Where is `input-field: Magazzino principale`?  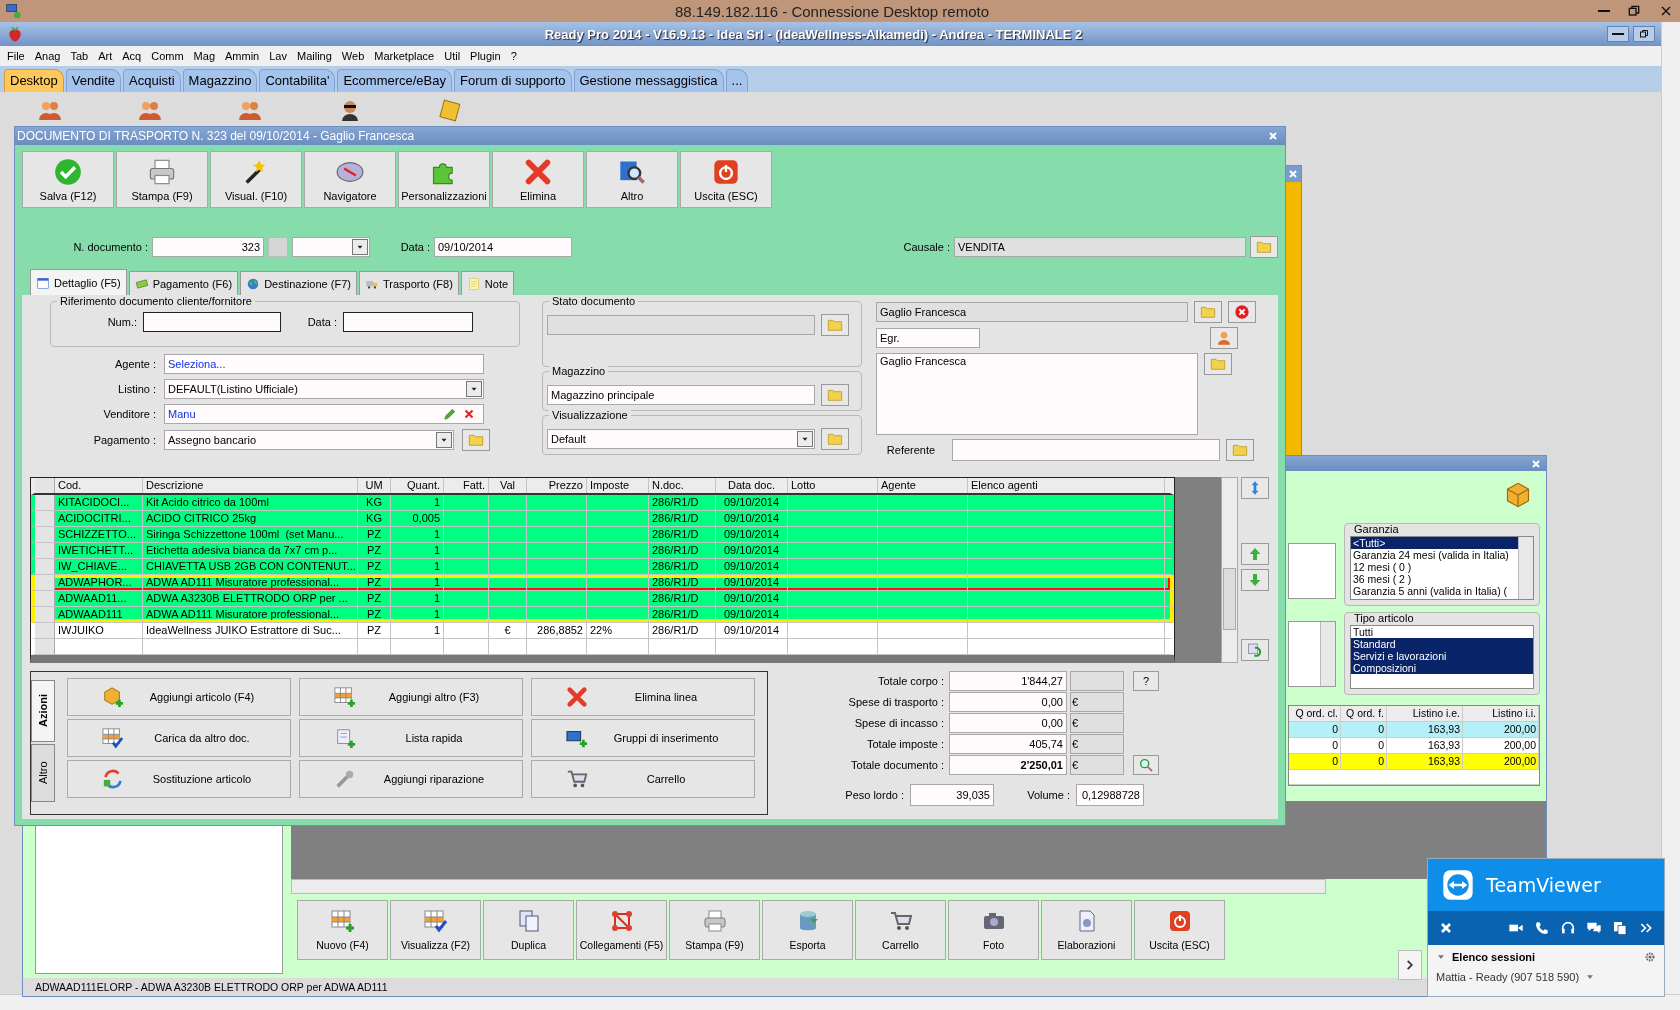
input-field: Magazzino principale is located at coordinates (681, 395).